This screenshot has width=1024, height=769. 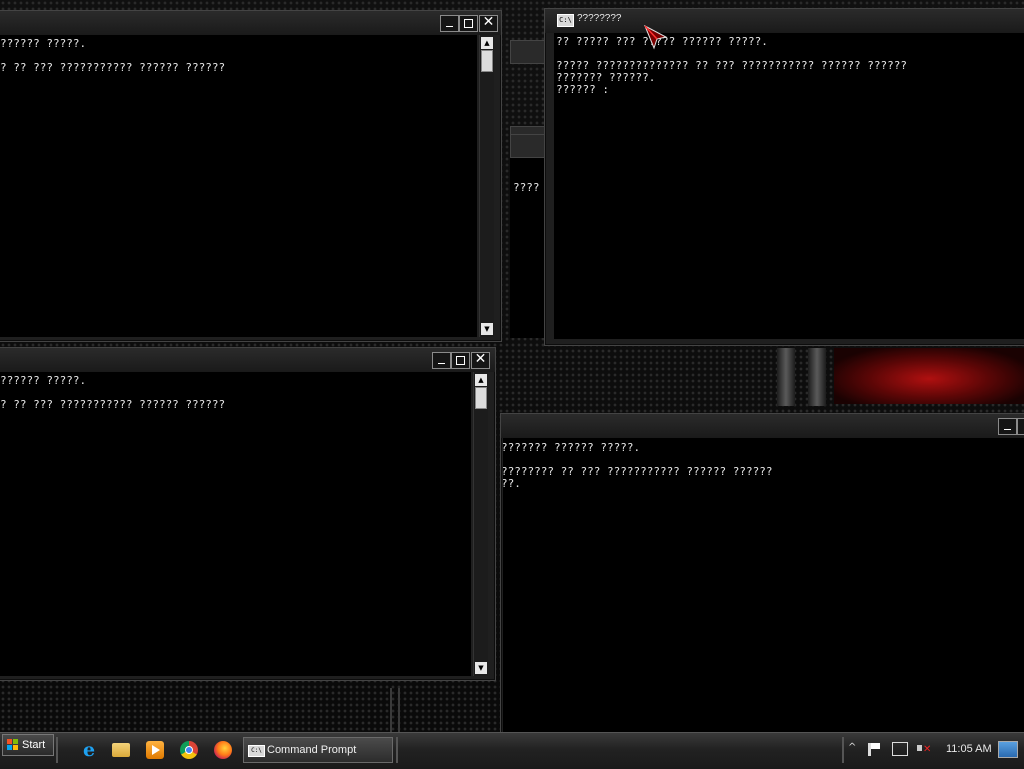 What do you see at coordinates (572, 447) in the screenshot?
I see `console-line: ??????? ?????? ?????.` at bounding box center [572, 447].